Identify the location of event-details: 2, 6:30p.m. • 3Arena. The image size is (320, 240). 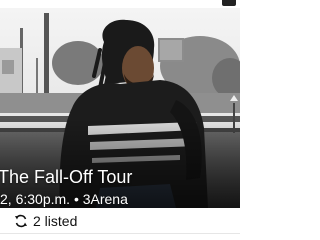
(120, 199).